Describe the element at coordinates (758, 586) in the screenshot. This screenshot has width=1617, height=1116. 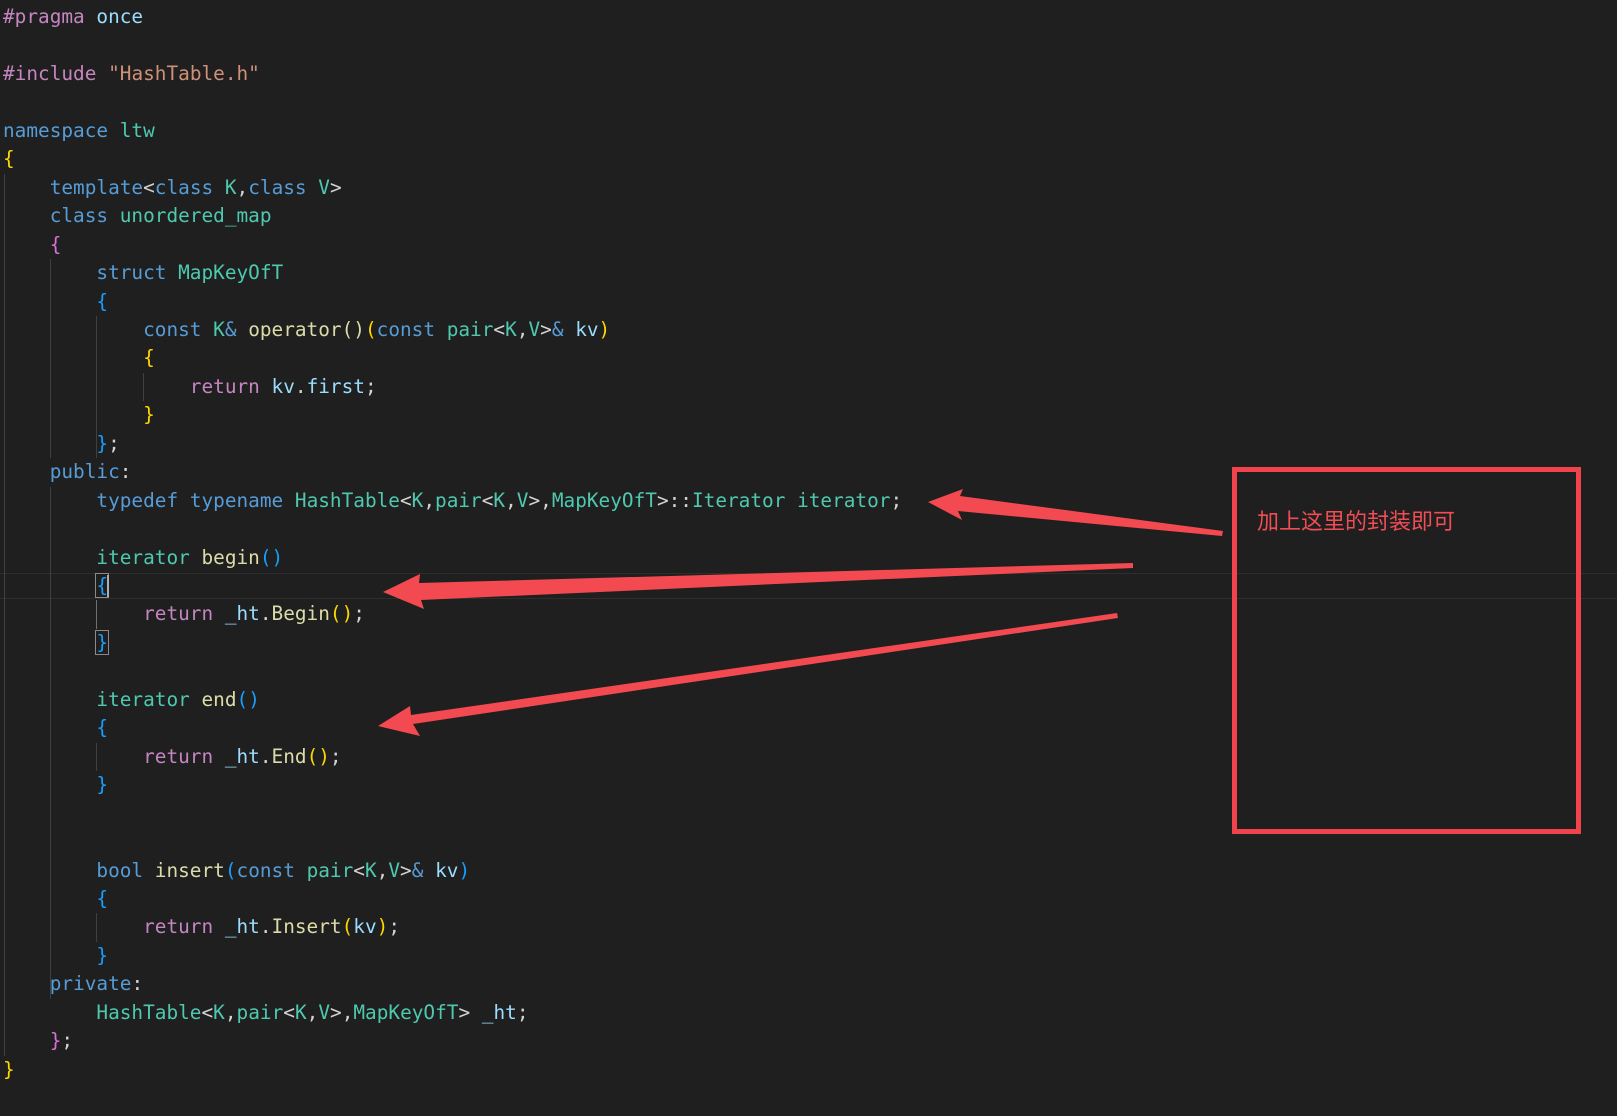
I see `arrow-to-begin` at that location.